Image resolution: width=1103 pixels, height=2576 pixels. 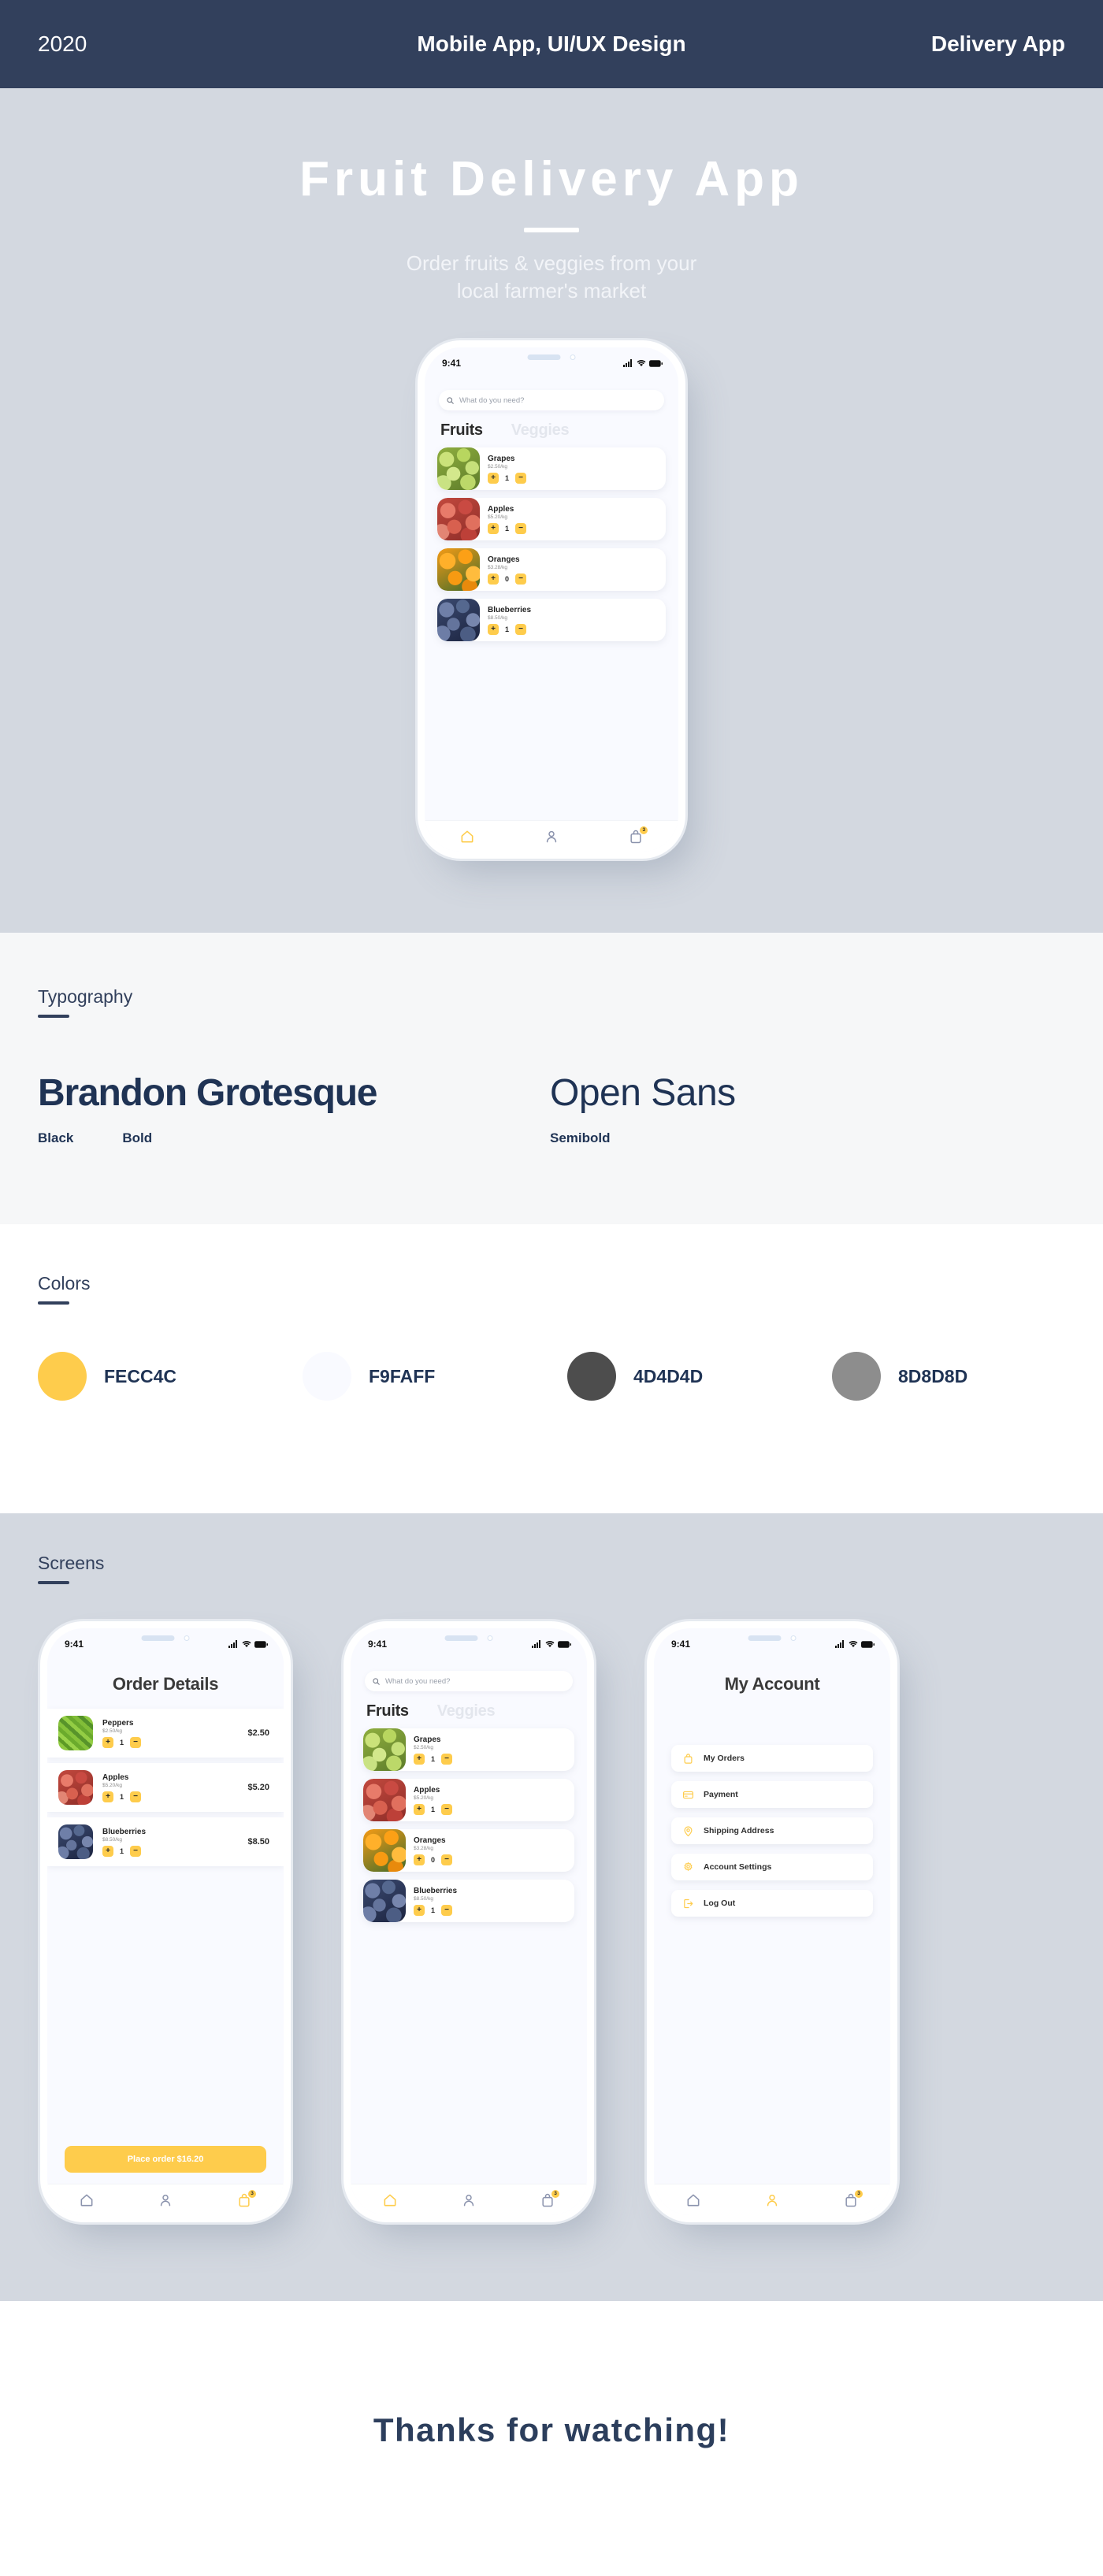 I want to click on place-order-button: Place order $16.20, so click(x=165, y=2159).